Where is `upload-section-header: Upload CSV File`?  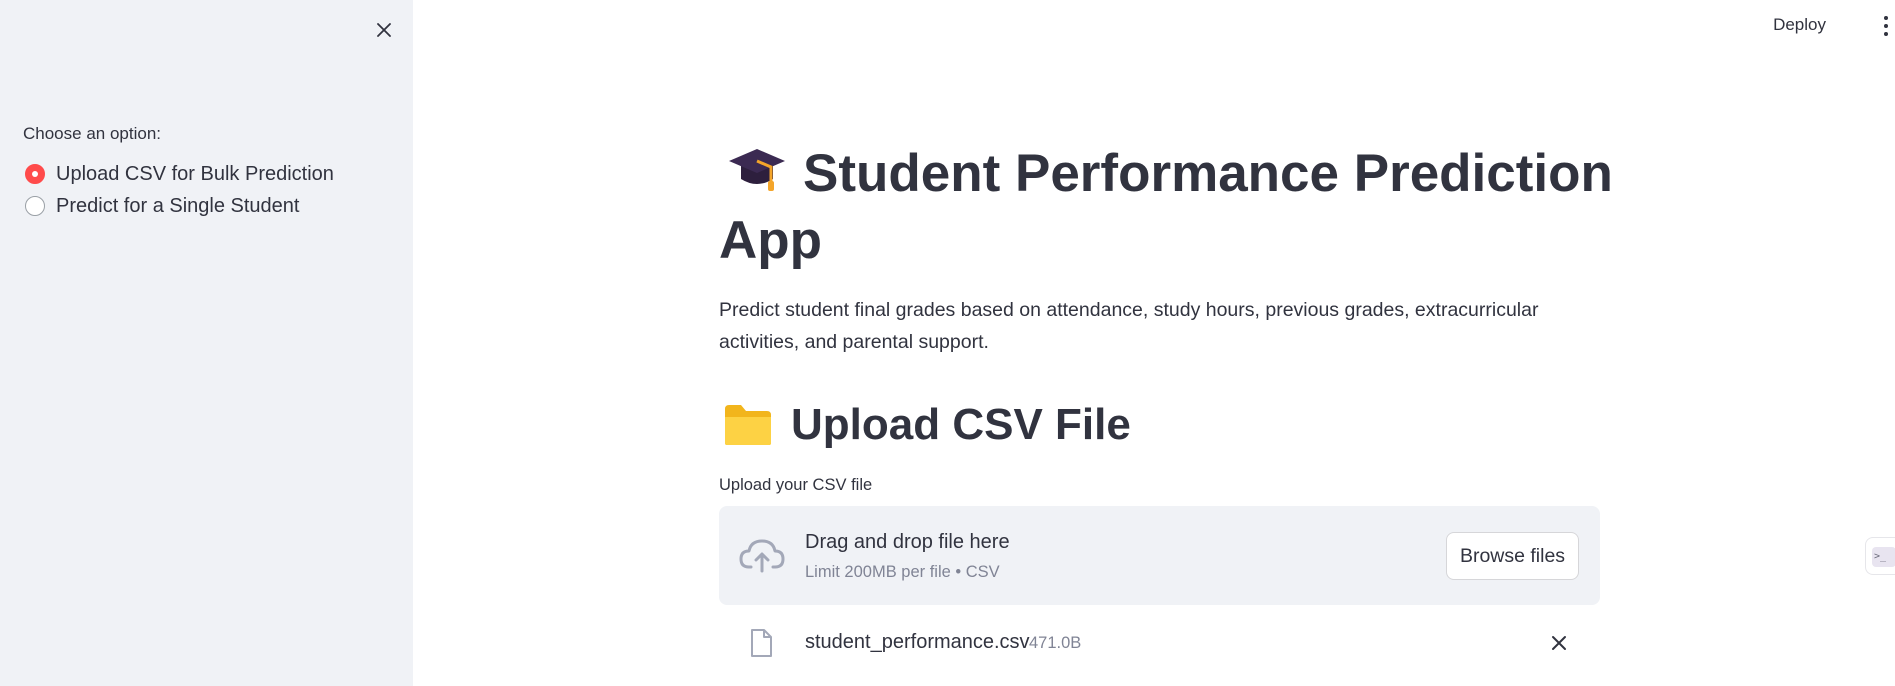
upload-section-header: Upload CSV File is located at coordinates (927, 425).